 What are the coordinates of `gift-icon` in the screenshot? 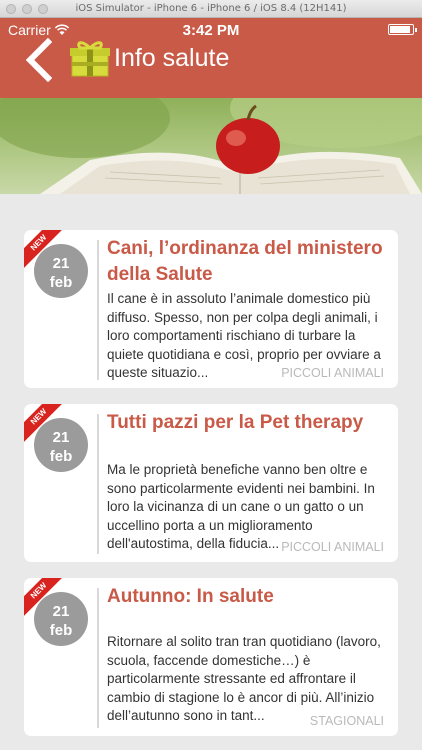 It's located at (90, 59).